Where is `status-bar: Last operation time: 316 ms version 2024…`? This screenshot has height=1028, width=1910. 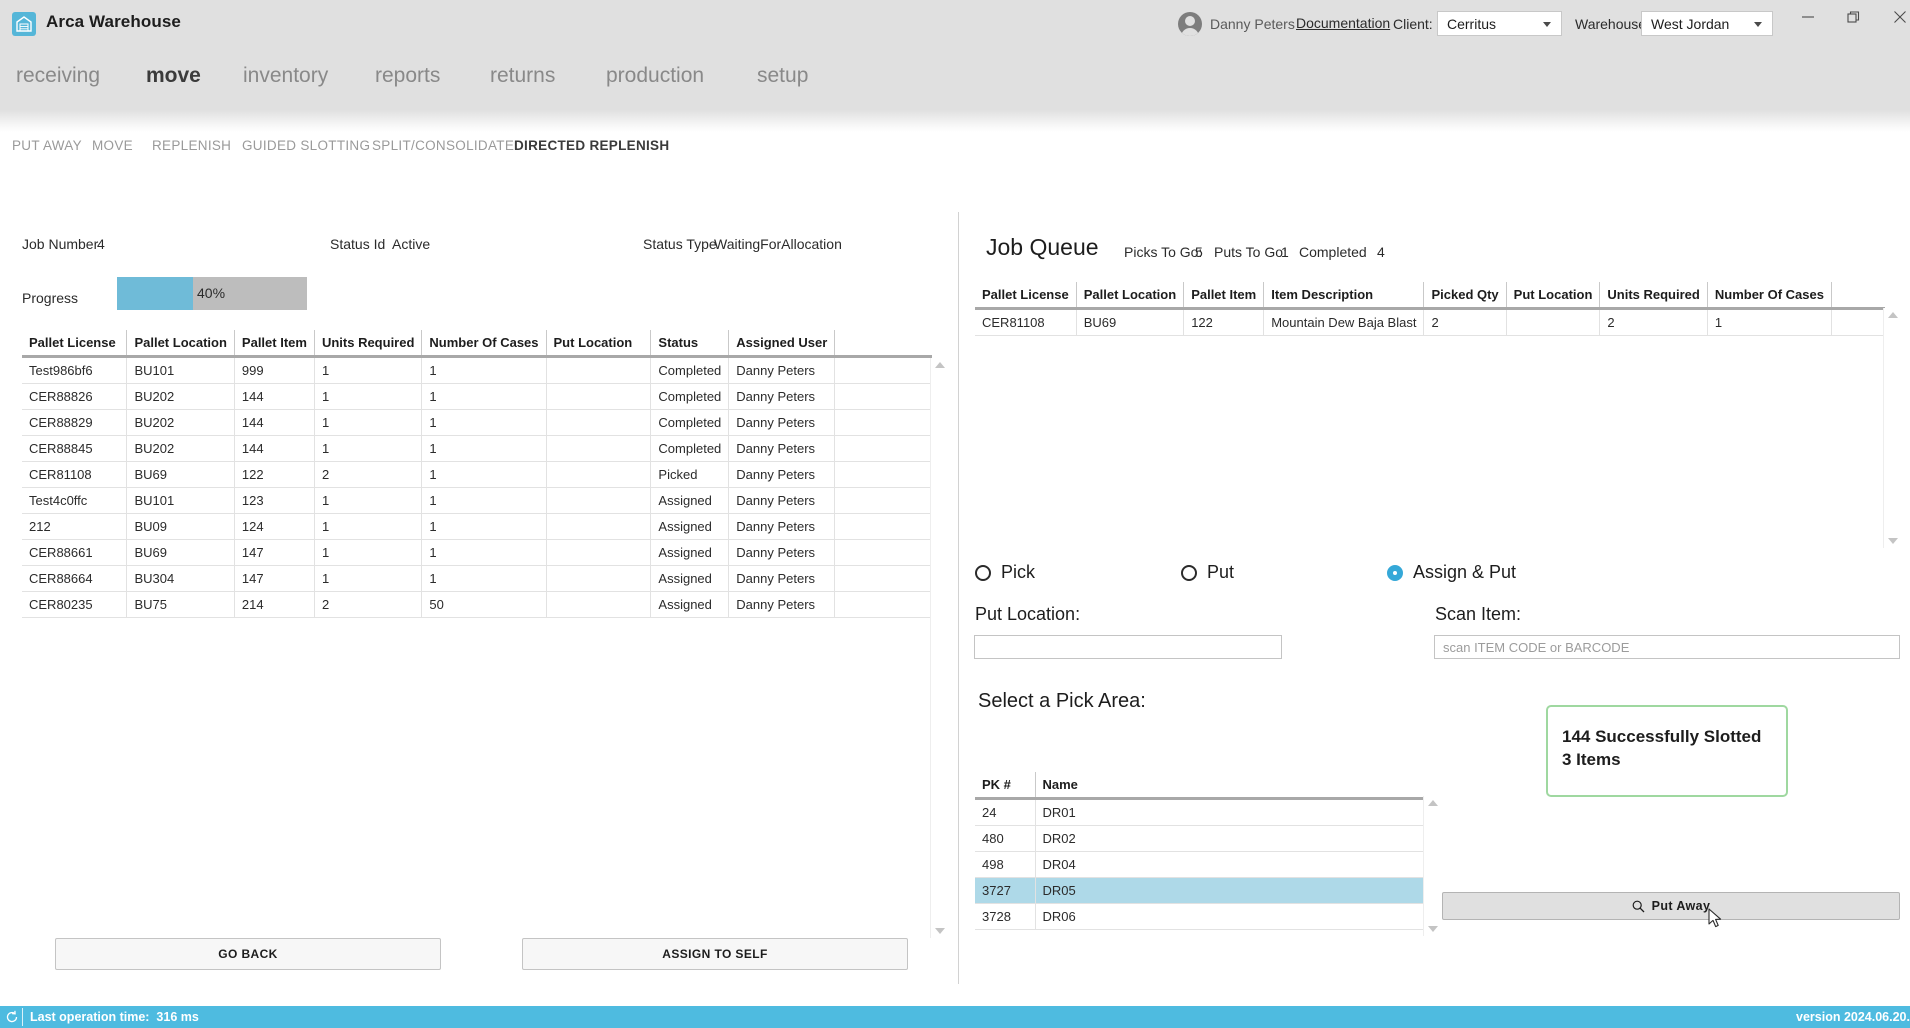 status-bar: Last operation time: 316 ms version 2024… is located at coordinates (955, 1017).